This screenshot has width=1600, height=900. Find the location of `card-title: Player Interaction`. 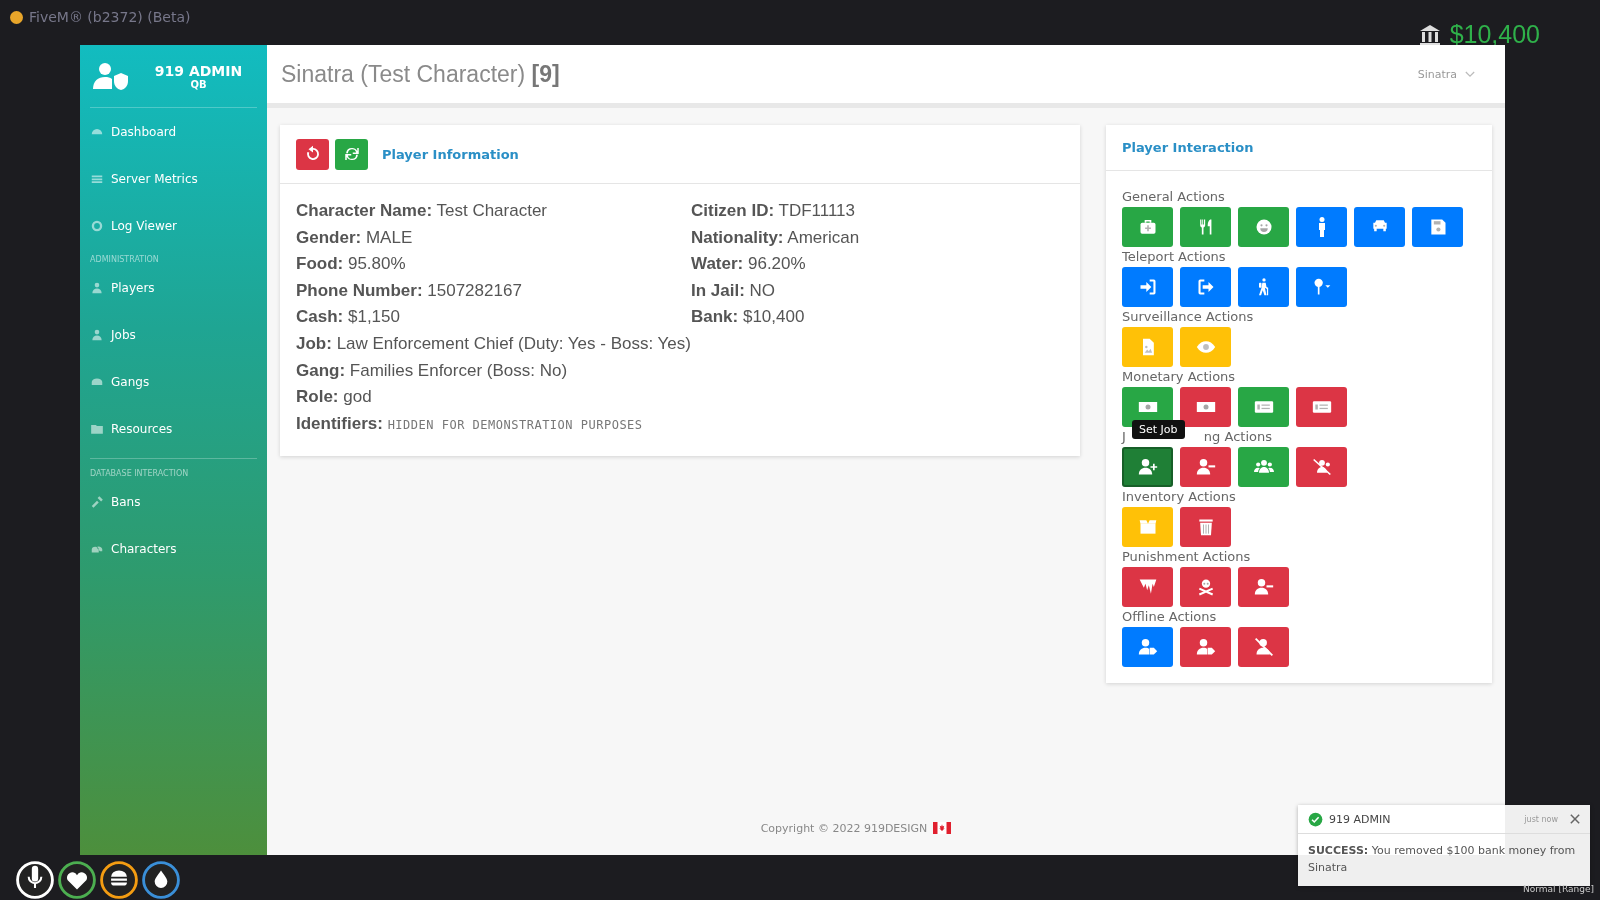

card-title: Player Interaction is located at coordinates (1188, 147).